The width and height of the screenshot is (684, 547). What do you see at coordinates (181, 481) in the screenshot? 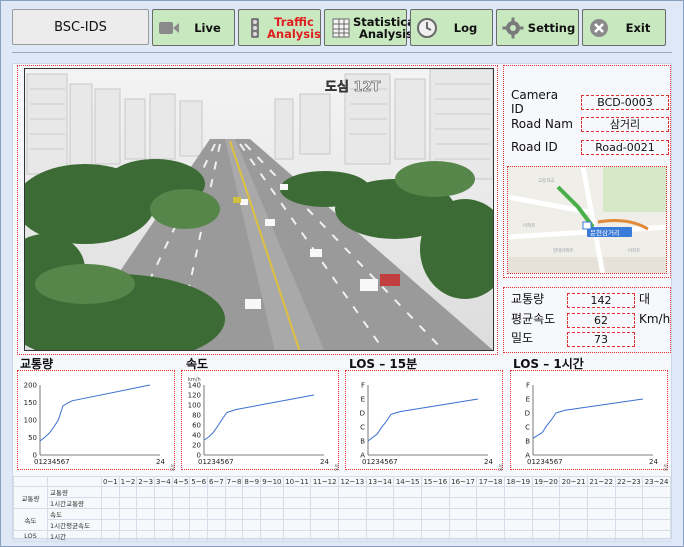
I see `hour-header: 4~5` at bounding box center [181, 481].